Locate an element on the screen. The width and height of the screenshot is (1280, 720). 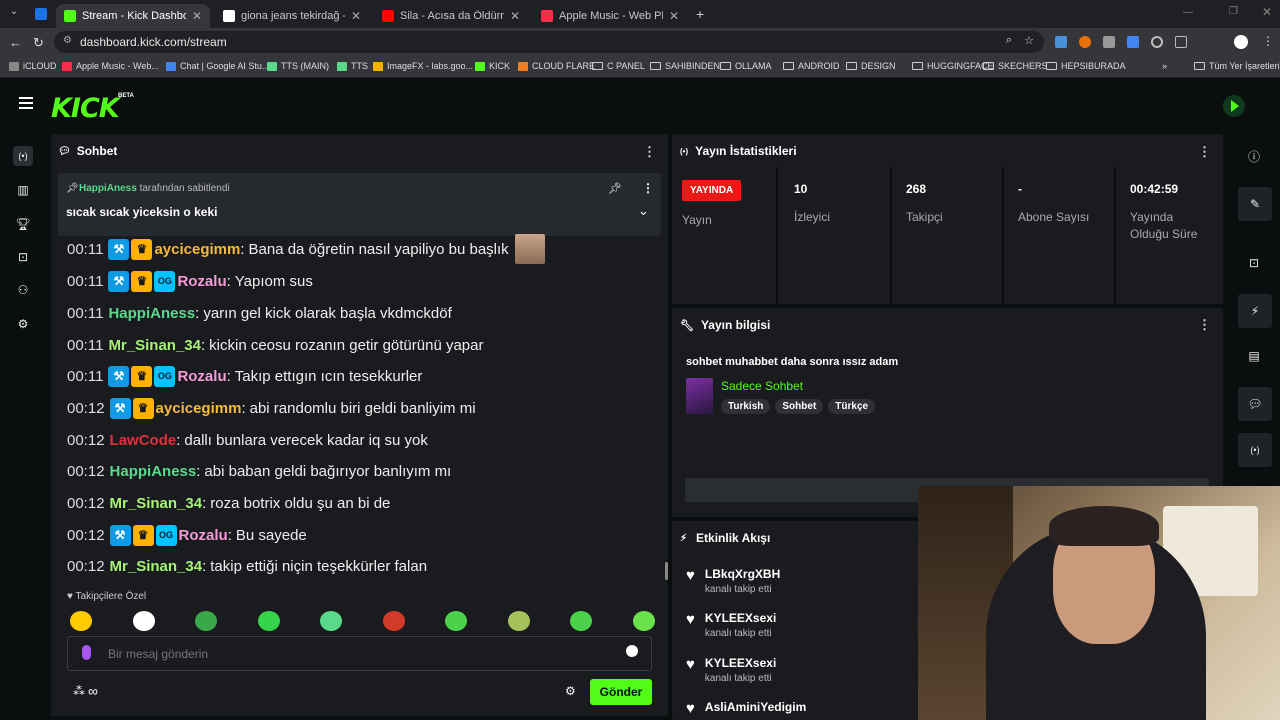
browser-tab: giona jeans tekirdağ - Google ✕ is located at coordinates (292, 16).